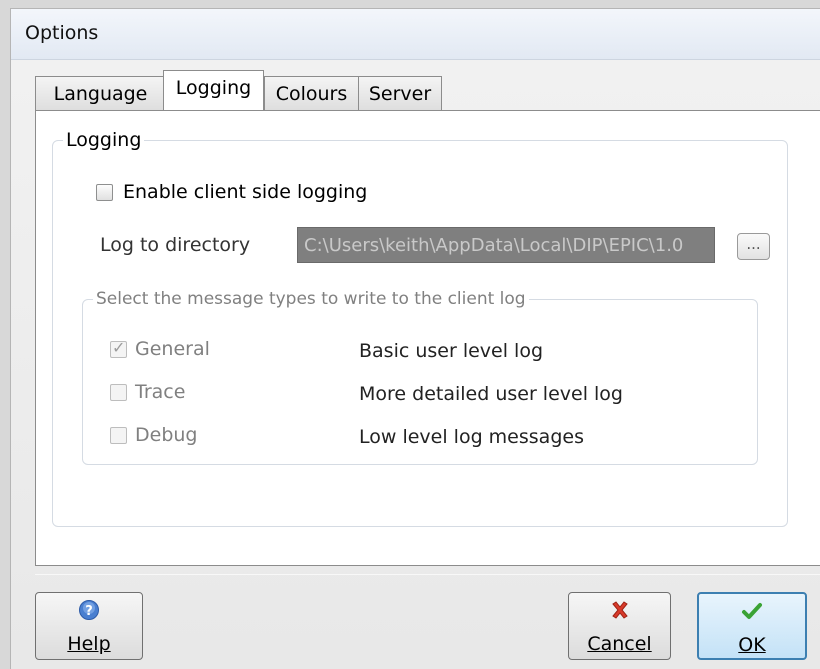 This screenshot has height=669, width=820. What do you see at coordinates (619, 613) in the screenshot?
I see `cancel-x-icon` at bounding box center [619, 613].